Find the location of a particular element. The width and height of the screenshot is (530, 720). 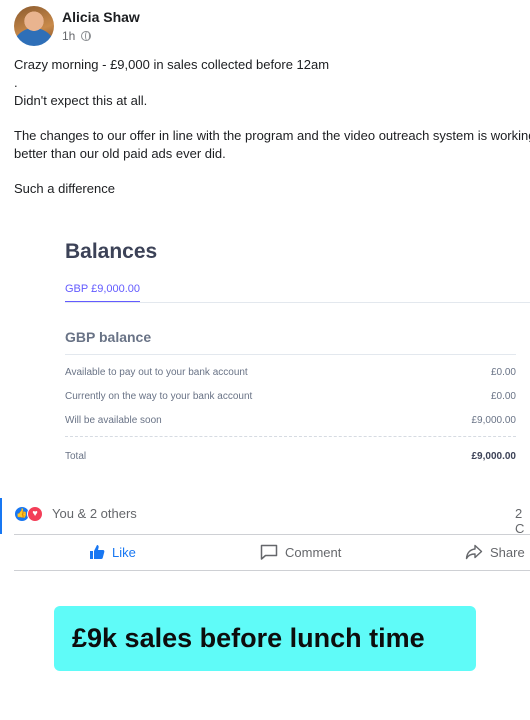

balance-row-label: Will be available soon is located at coordinates (113, 420).